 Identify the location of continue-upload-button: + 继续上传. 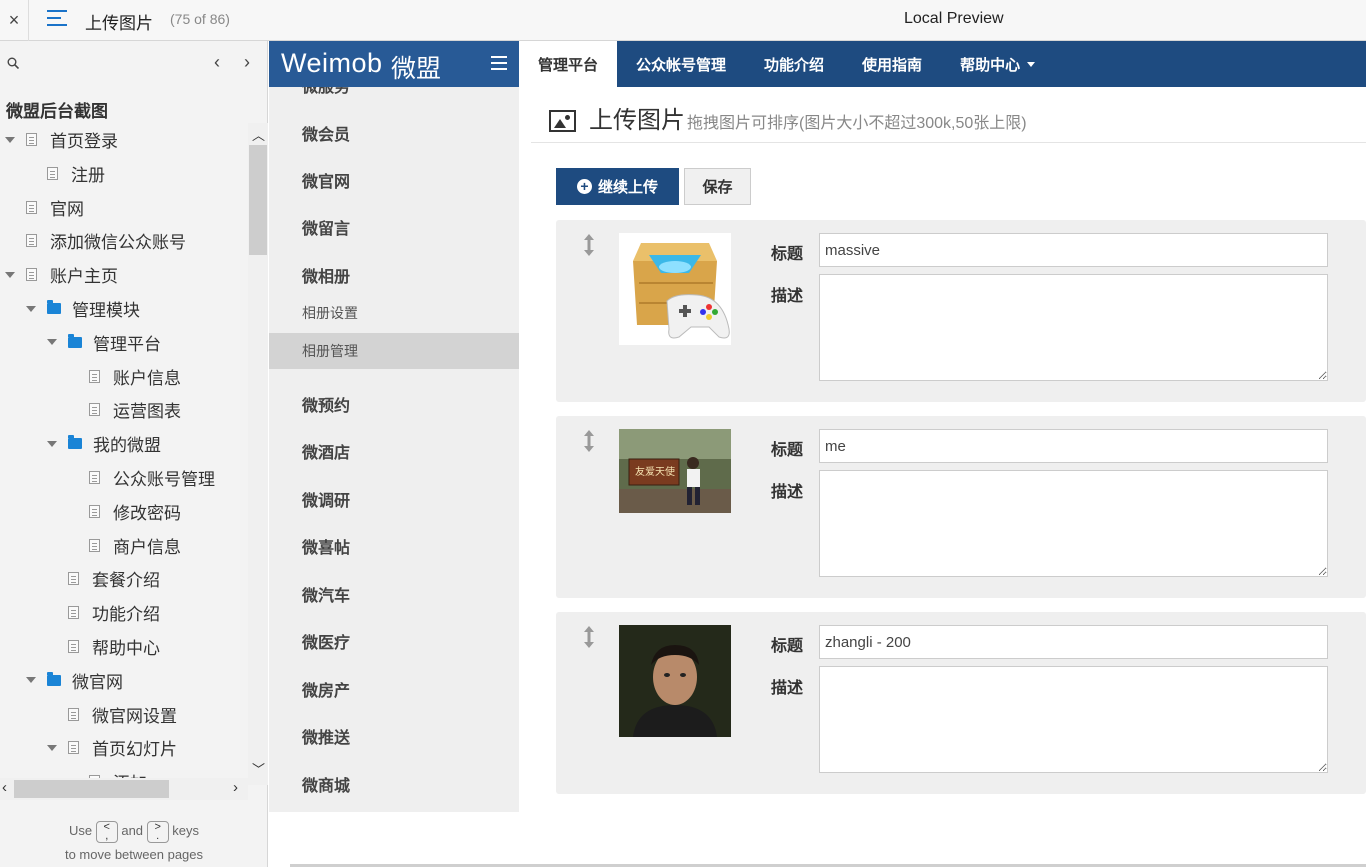
(617, 186).